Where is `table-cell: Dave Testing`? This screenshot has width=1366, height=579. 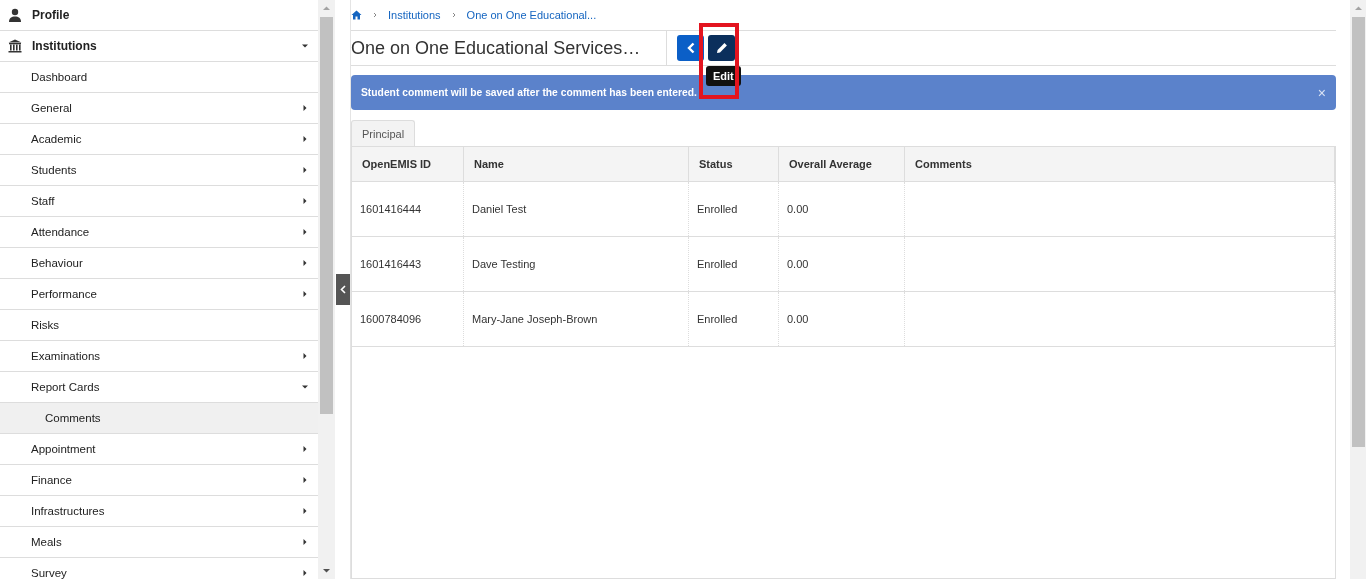 table-cell: Dave Testing is located at coordinates (576, 264).